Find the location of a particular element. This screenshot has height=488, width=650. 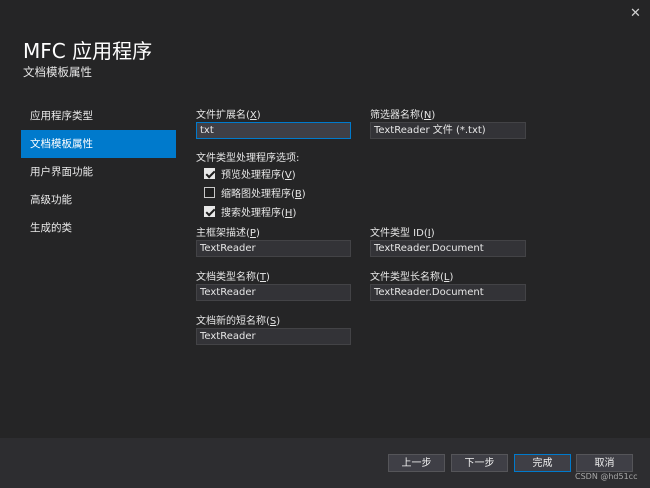

file-ext-input: txt is located at coordinates (273, 130).